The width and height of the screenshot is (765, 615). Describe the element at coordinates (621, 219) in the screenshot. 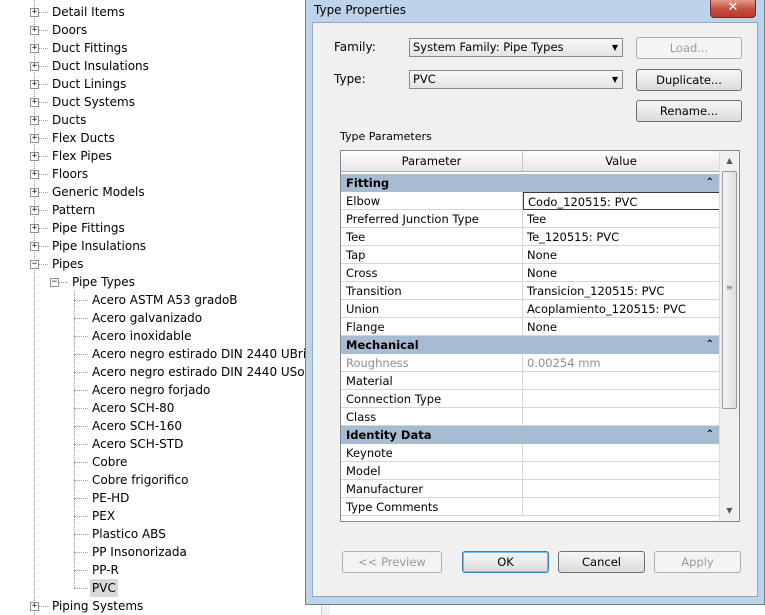

I see `parameter-value: Tee` at that location.